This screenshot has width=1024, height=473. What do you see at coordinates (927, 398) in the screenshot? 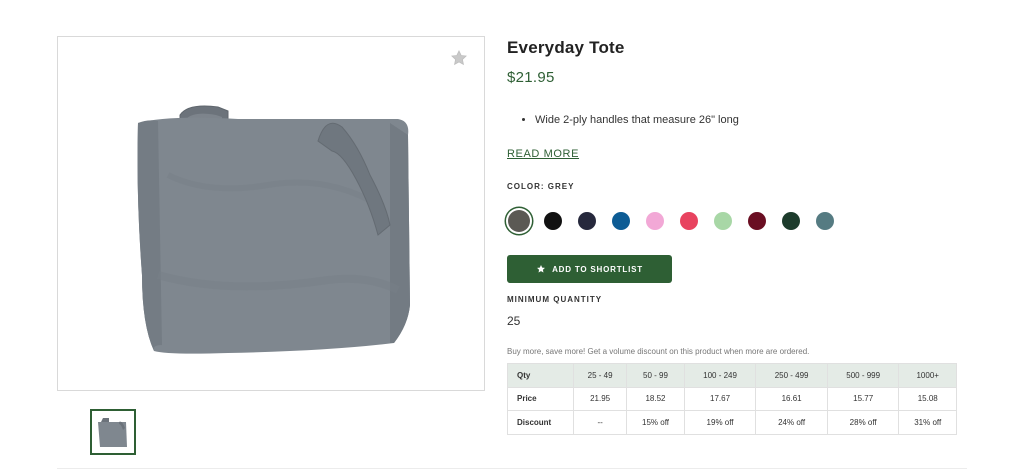
I see `table-cell: 15.08` at bounding box center [927, 398].